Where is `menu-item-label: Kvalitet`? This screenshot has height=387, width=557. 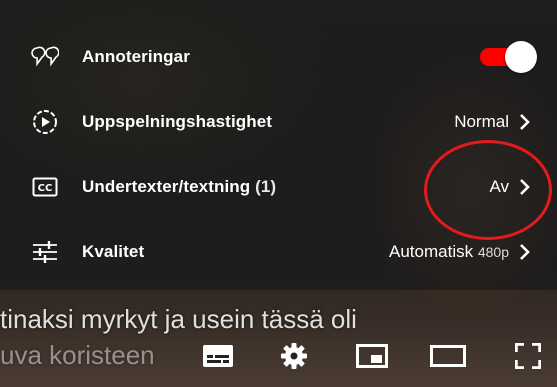
menu-item-label: Kvalitet is located at coordinates (113, 251).